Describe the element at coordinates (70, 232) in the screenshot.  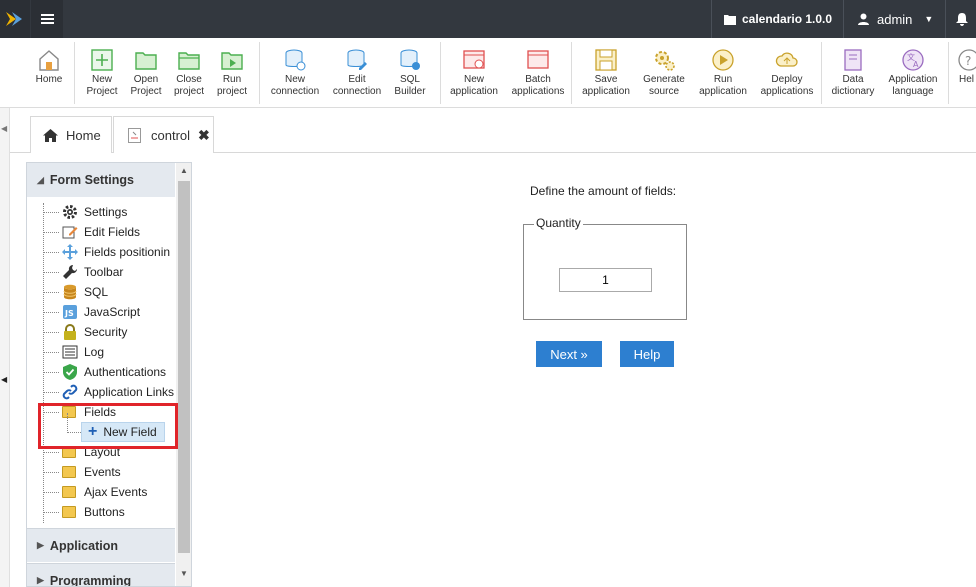
I see `edit-fields-icon` at that location.